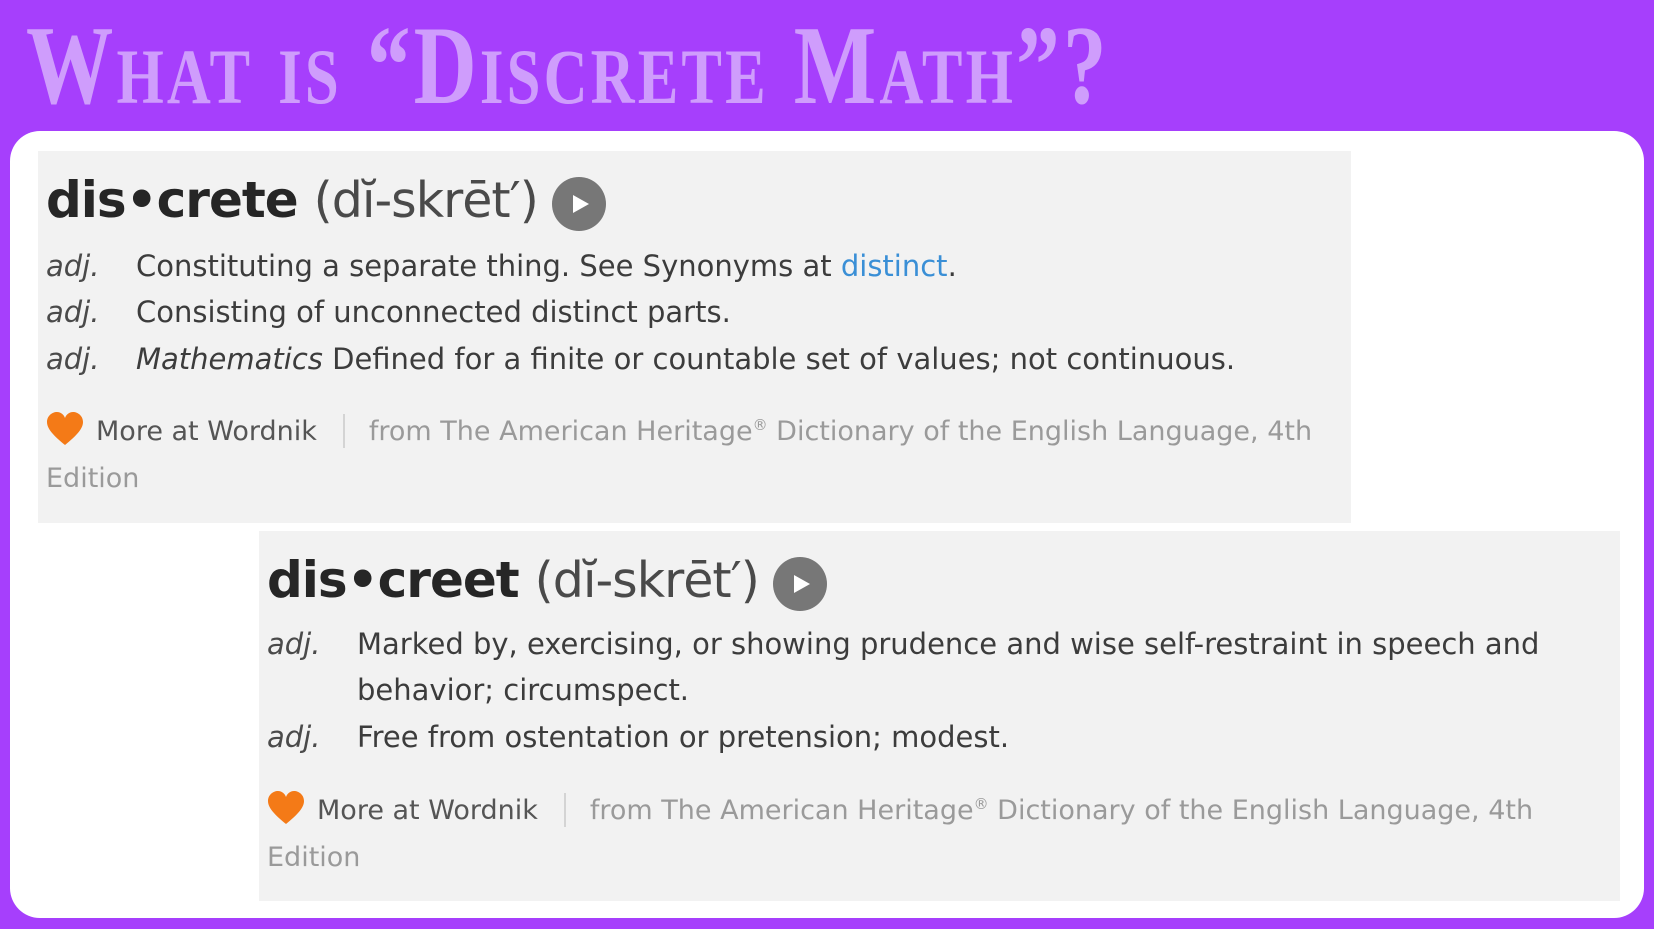 The width and height of the screenshot is (1654, 929). I want to click on headword-row: dis•crete (dĭ-skrēt′), so click(326, 200).